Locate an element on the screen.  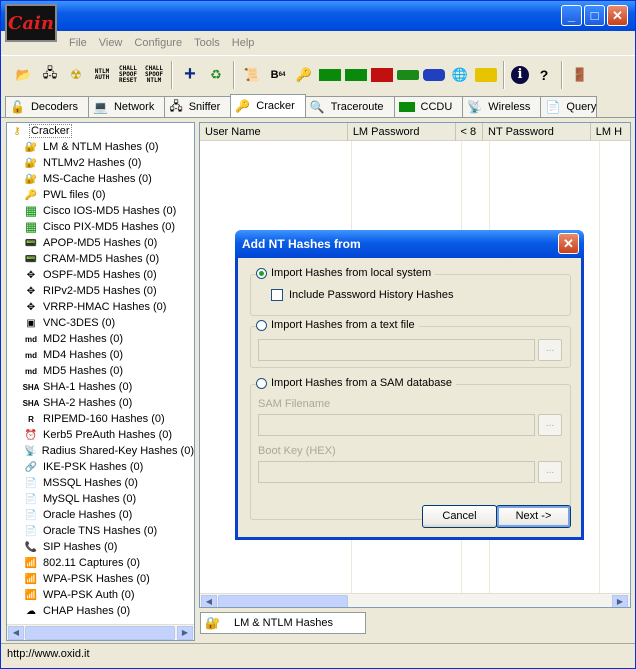
base64-icon: B 64 is located at coordinates (278, 75).